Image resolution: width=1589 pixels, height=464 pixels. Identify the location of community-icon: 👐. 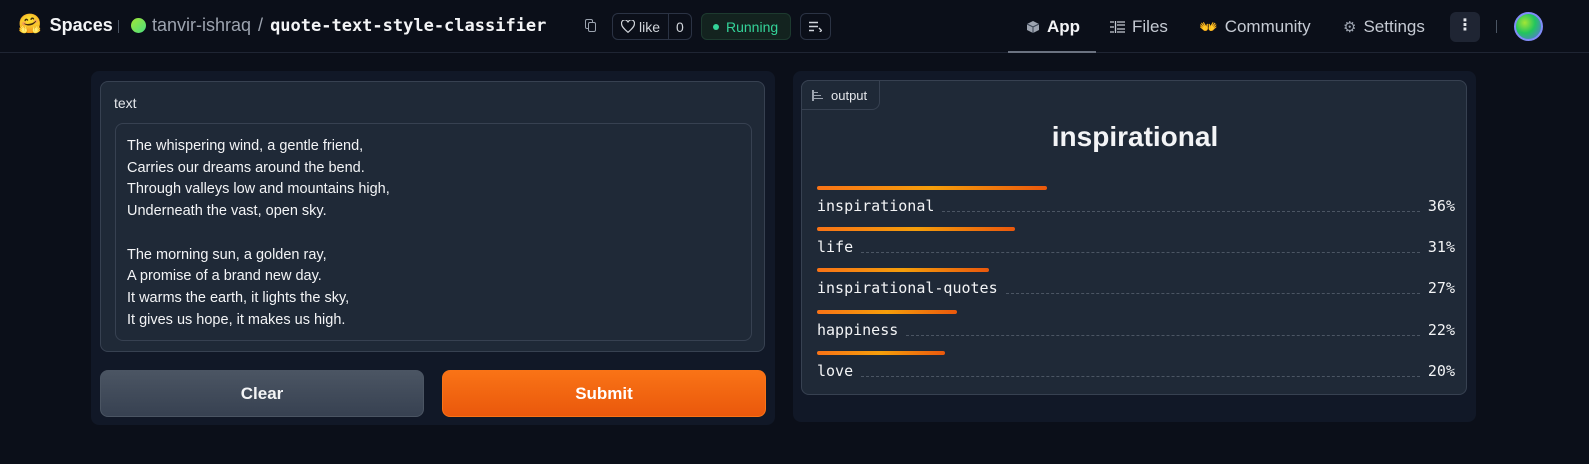
(1208, 27).